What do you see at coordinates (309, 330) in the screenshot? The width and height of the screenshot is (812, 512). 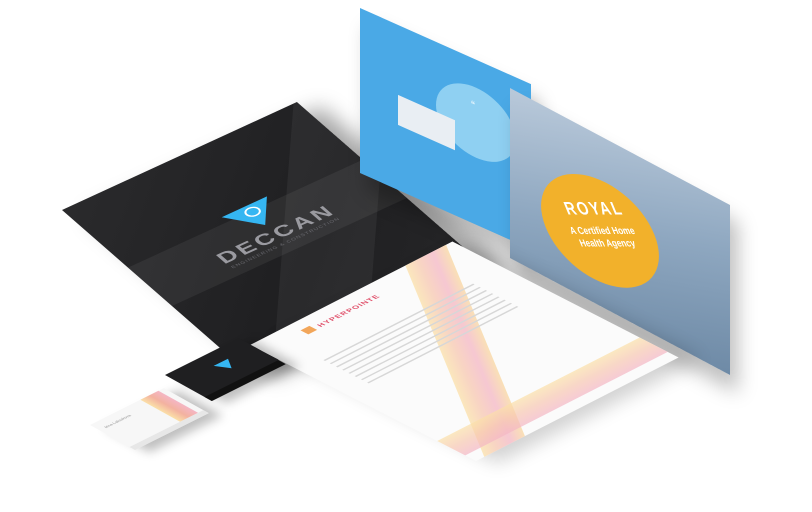 I see `hyperpointe-mark-icon` at bounding box center [309, 330].